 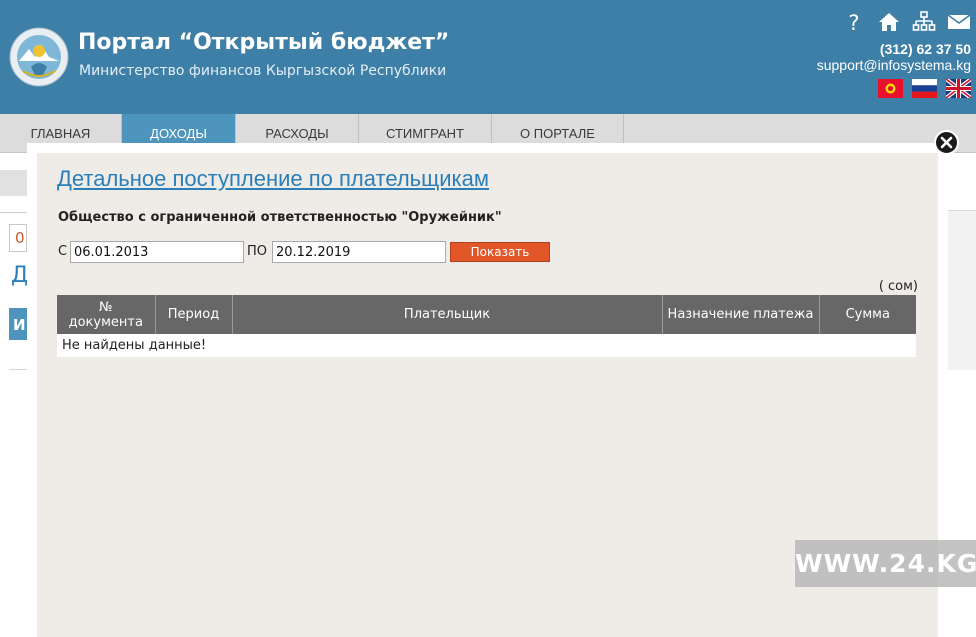 What do you see at coordinates (63, 251) in the screenshot?
I see `from-date-label: С` at bounding box center [63, 251].